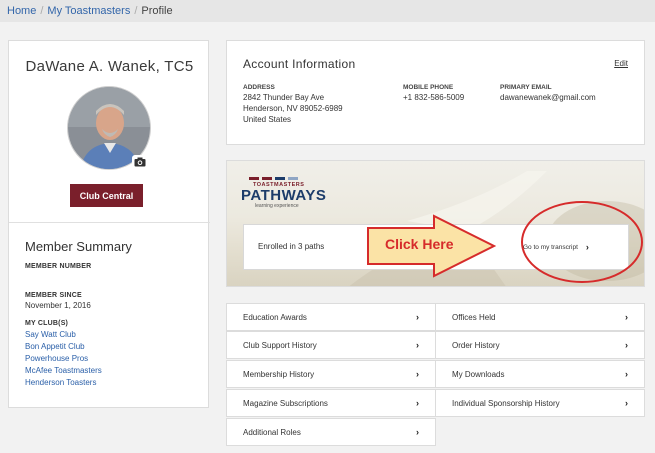 The width and height of the screenshot is (655, 453). What do you see at coordinates (106, 195) in the screenshot?
I see `club-central-button: Club Central` at bounding box center [106, 195].